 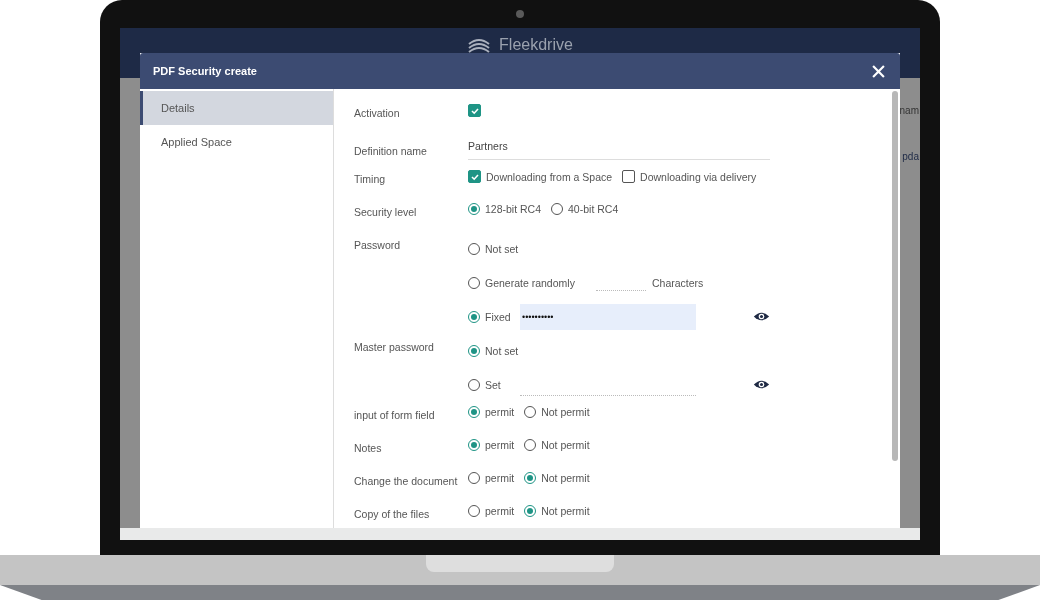 I want to click on option-label: Downloading from a Space, so click(x=549, y=176).